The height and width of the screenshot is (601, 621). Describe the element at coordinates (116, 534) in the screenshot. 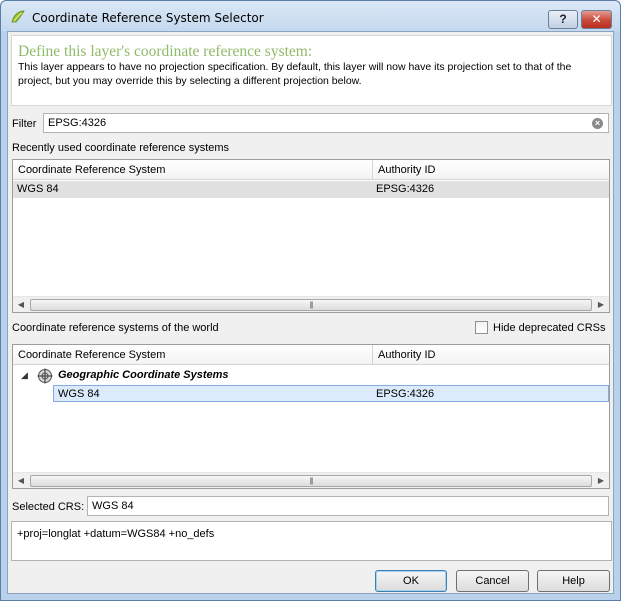

I see `proj-definition-text: +proj=longlat +datum=WGS84 +no_defs` at that location.